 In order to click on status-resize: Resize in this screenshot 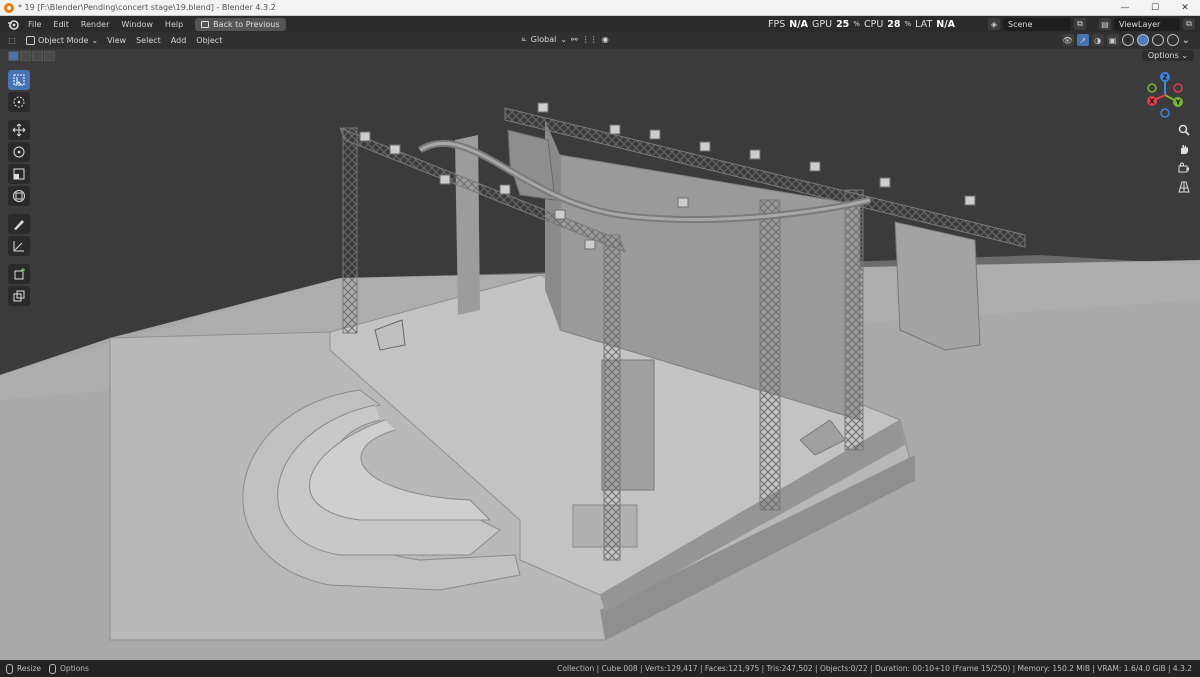, I will do `click(29, 668)`.